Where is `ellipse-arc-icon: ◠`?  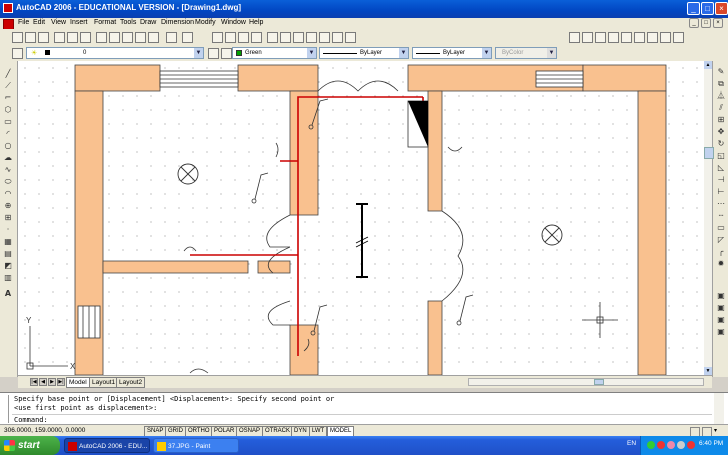 ellipse-arc-icon: ◠ is located at coordinates (8, 194).